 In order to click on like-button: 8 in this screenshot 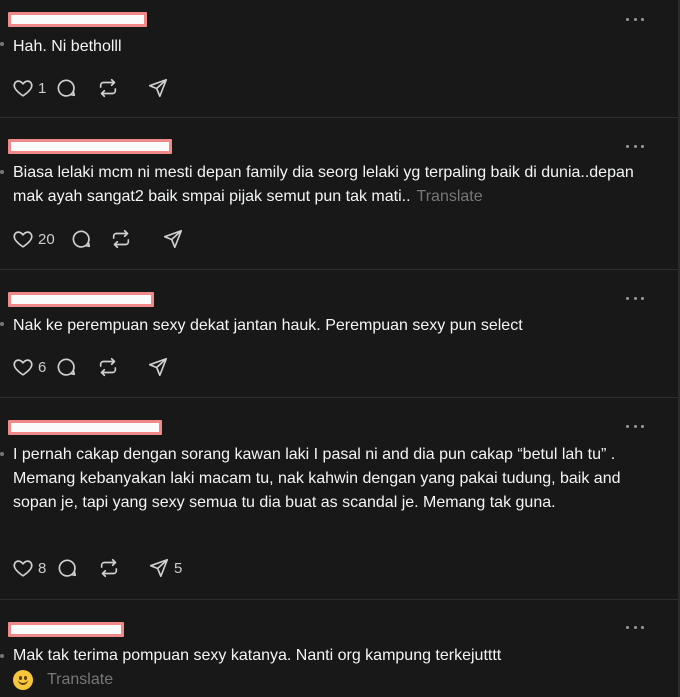, I will do `click(34, 568)`.